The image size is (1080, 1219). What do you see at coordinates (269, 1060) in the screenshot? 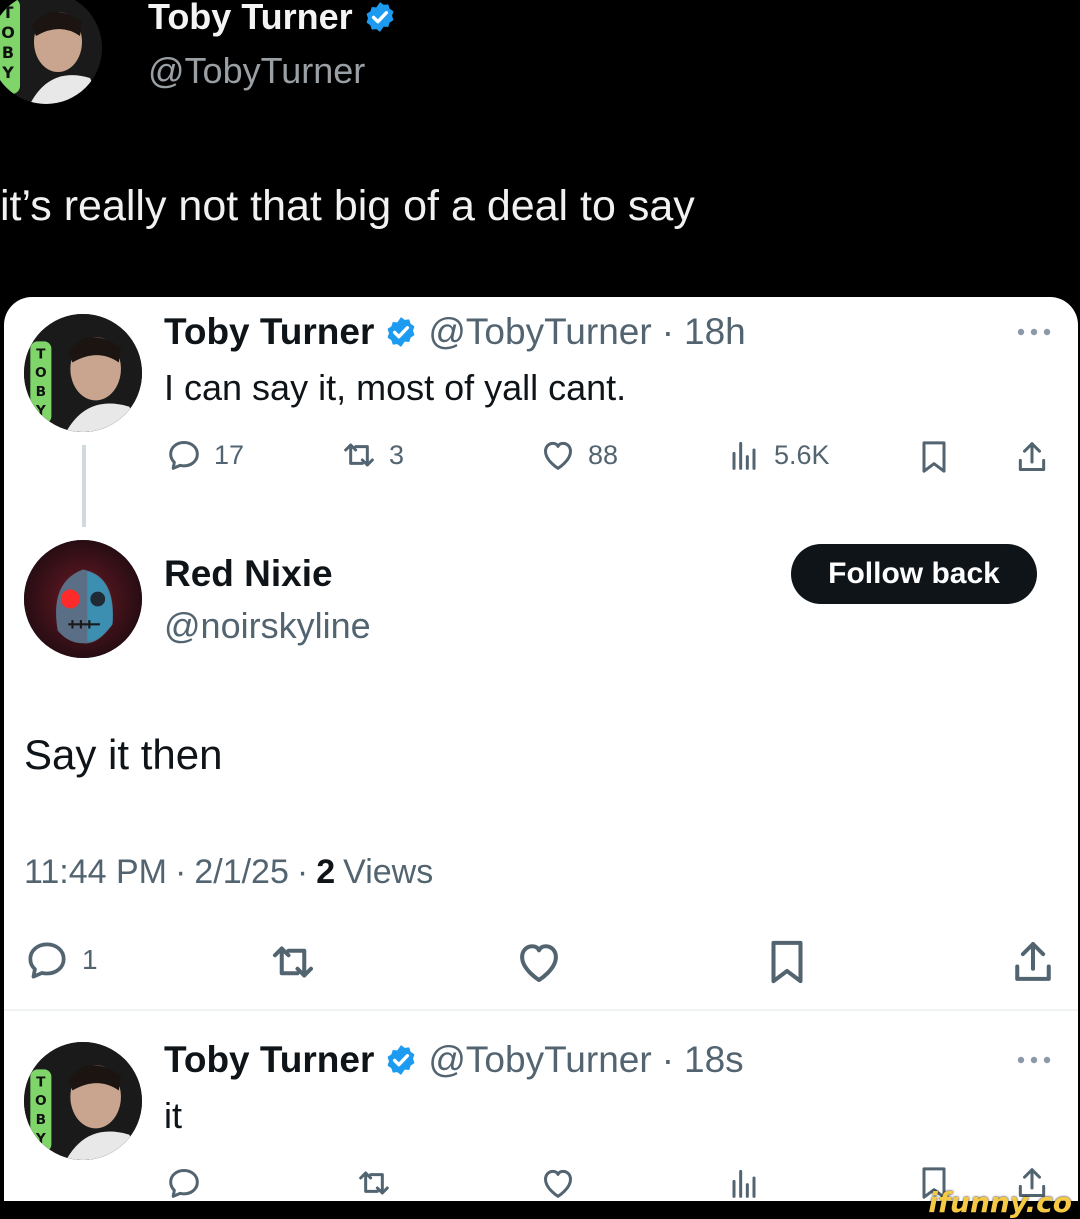
I see `tweet2-author-name: Toby Turner` at bounding box center [269, 1060].